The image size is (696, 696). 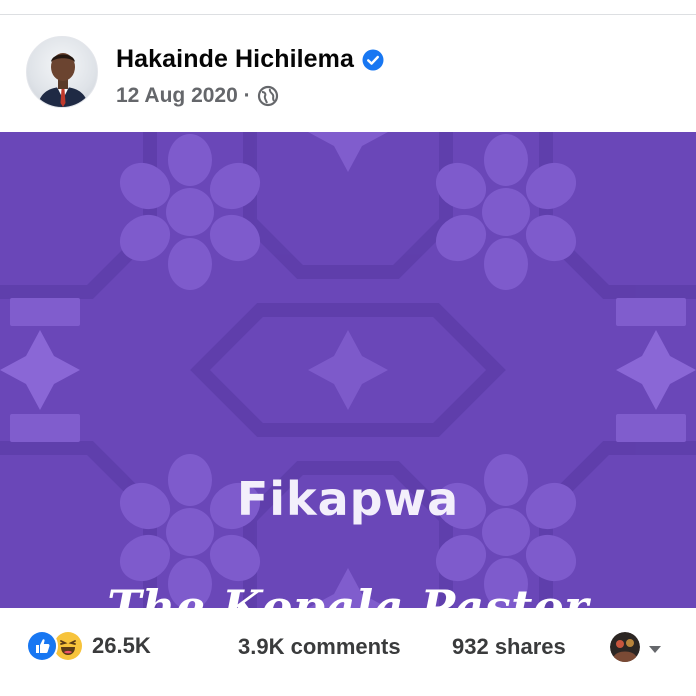 I want to click on avatar-portrait, so click(x=63, y=80).